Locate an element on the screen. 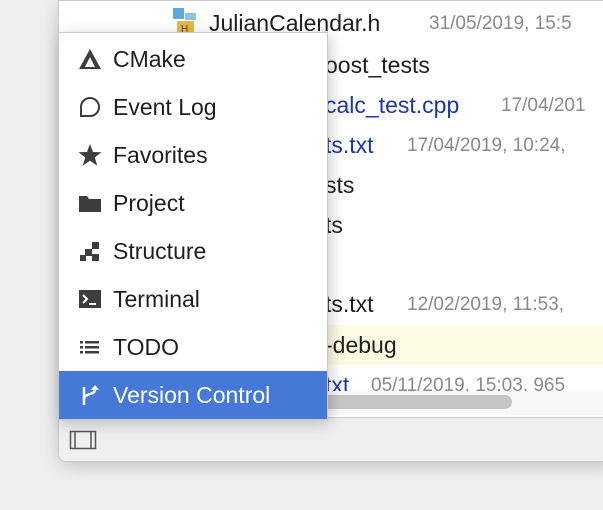  menu-item-label: Structure is located at coordinates (160, 251).